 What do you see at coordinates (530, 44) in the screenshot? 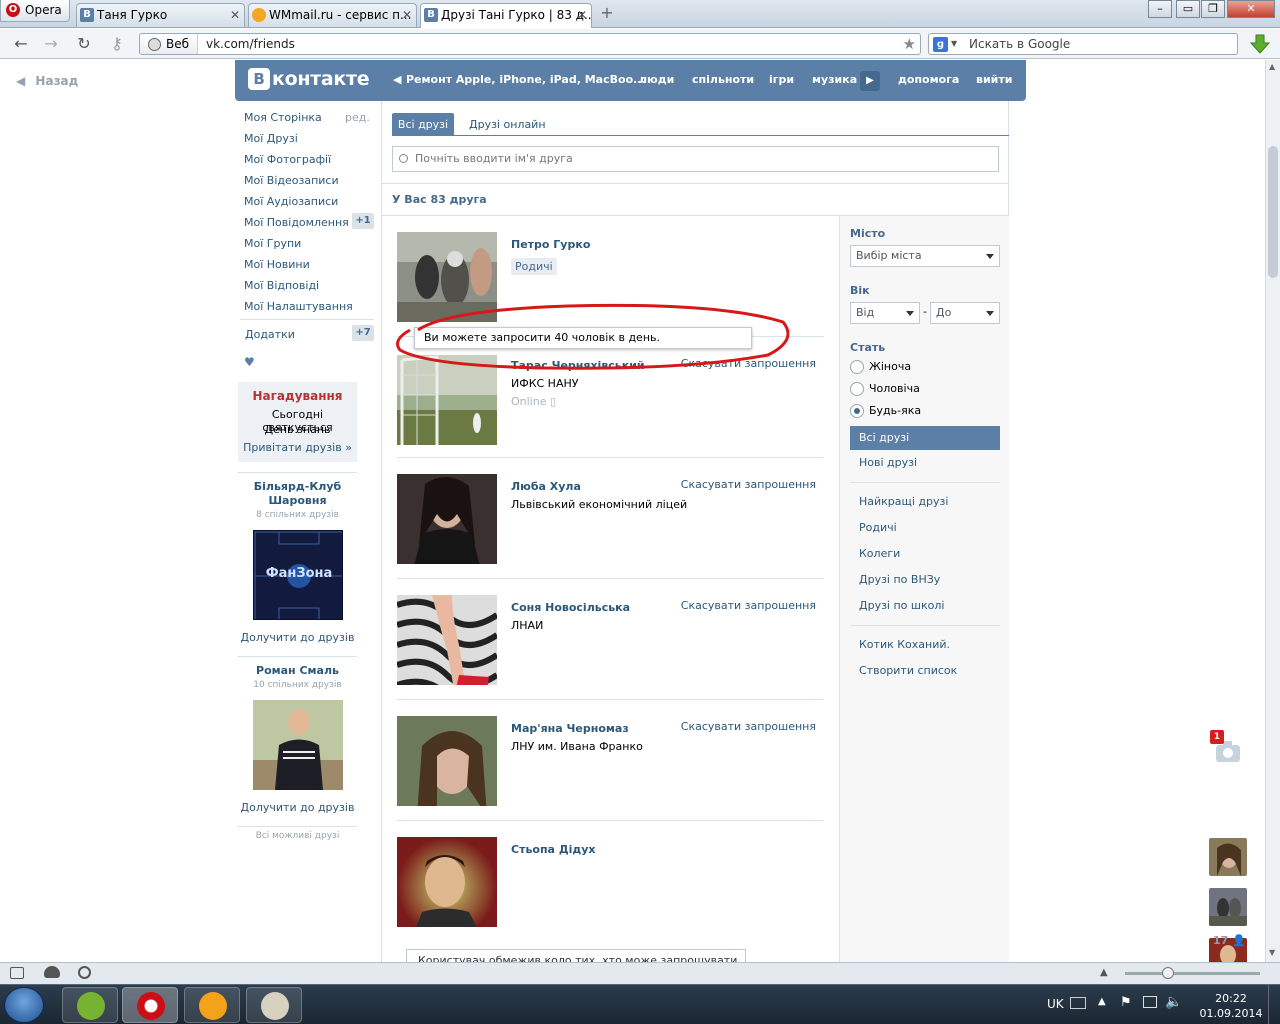
I see `url-field: Веб vk.com/friends ★` at bounding box center [530, 44].